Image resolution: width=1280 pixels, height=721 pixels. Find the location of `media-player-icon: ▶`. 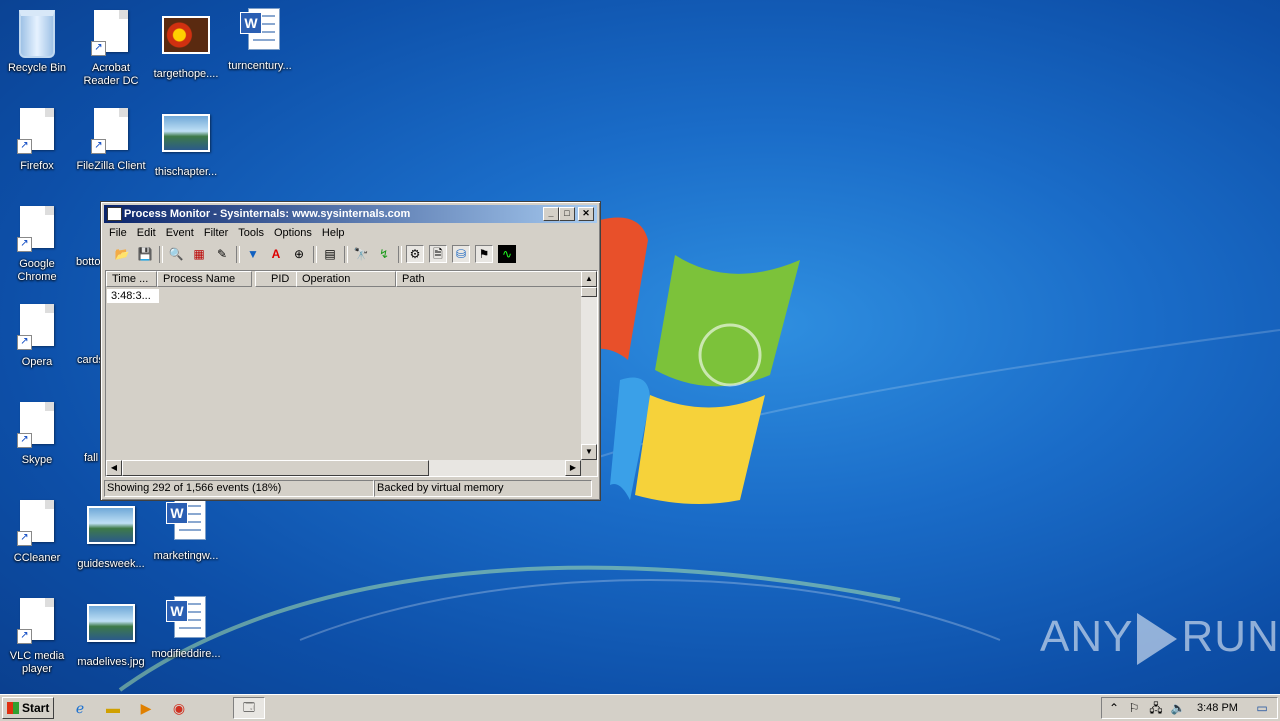

media-player-icon: ▶ is located at coordinates (146, 708).